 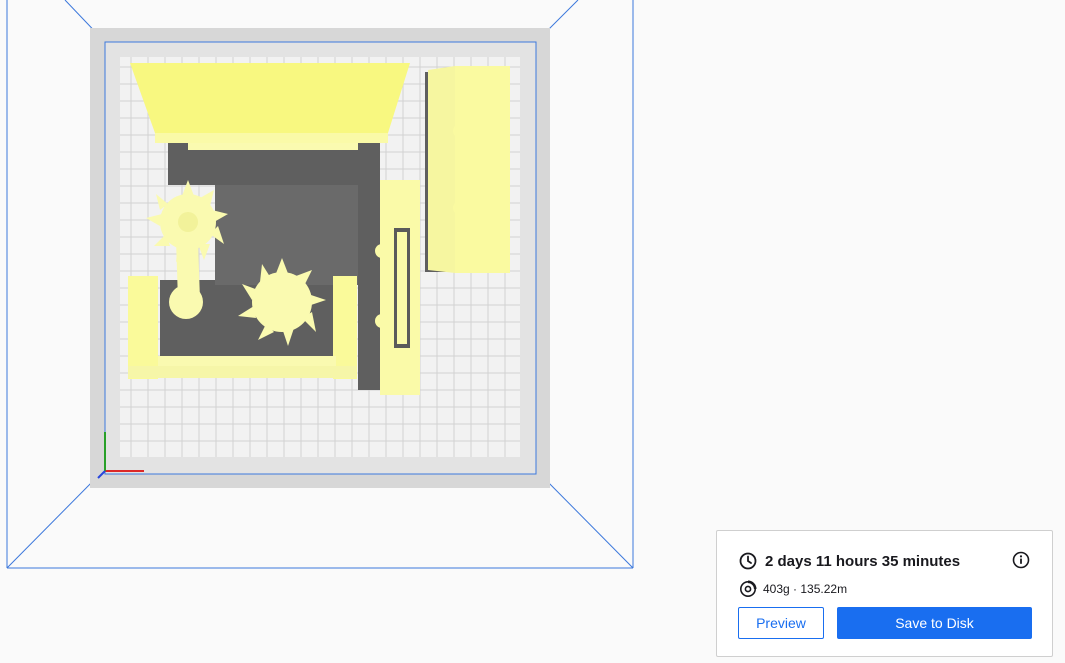 I want to click on model-right-slab, so click(x=469, y=169).